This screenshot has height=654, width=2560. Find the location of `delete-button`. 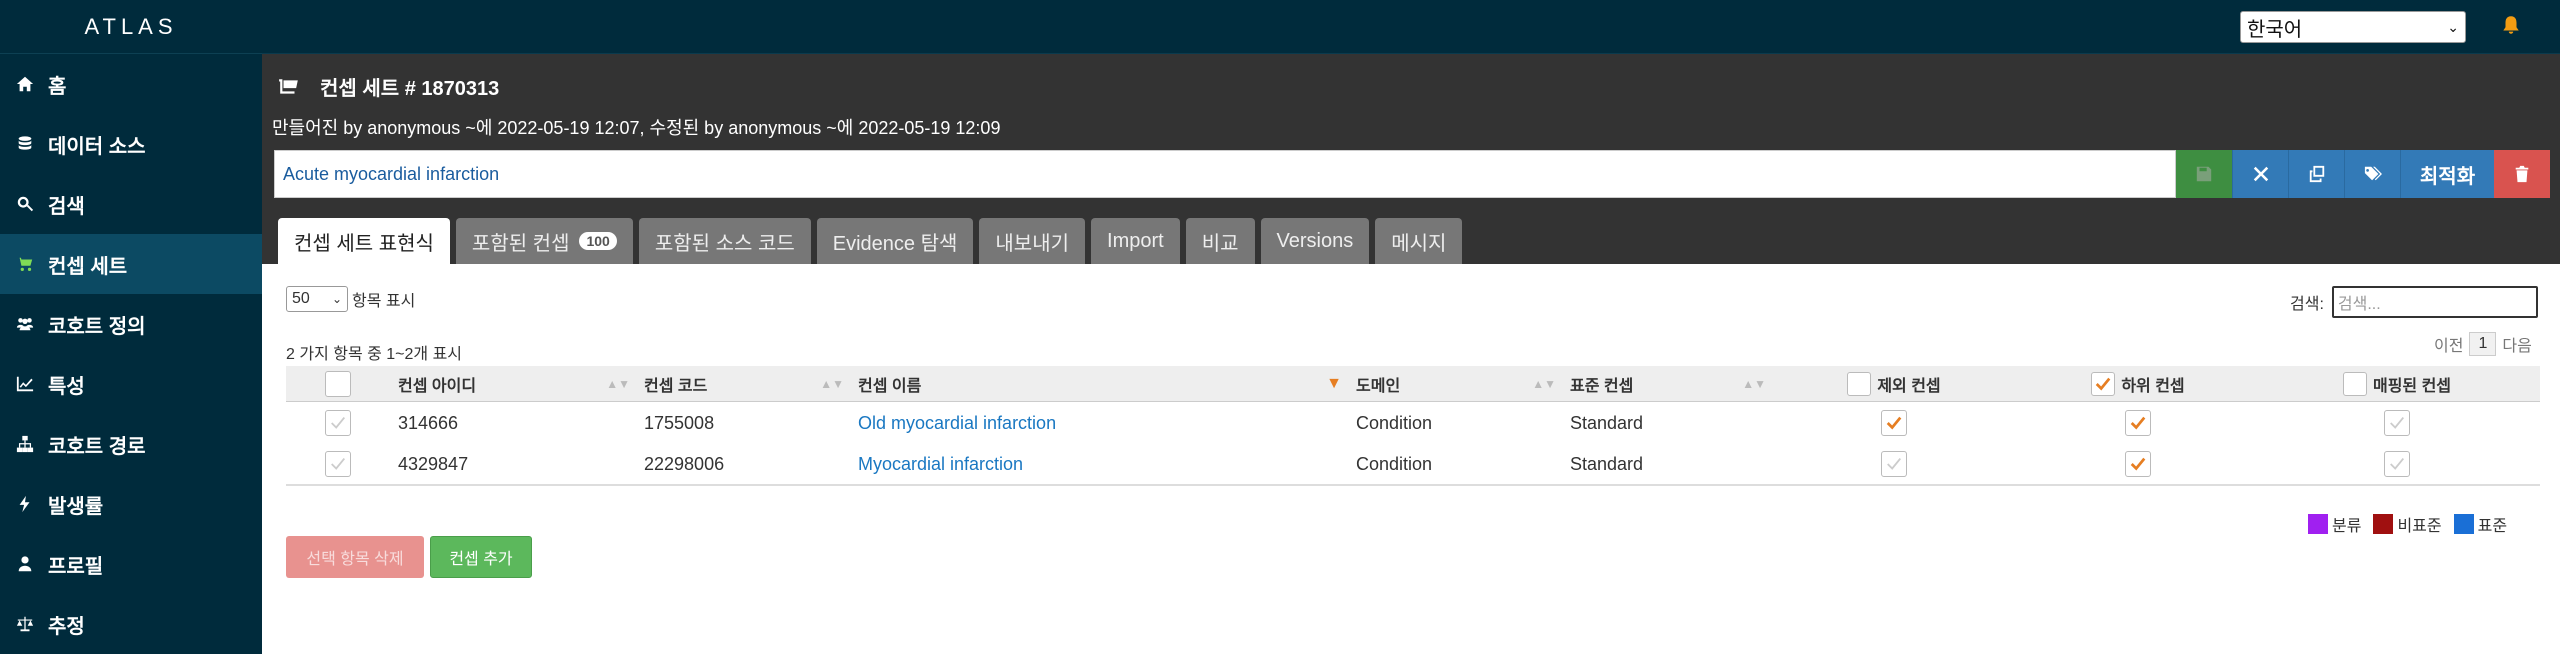

delete-button is located at coordinates (2522, 174).